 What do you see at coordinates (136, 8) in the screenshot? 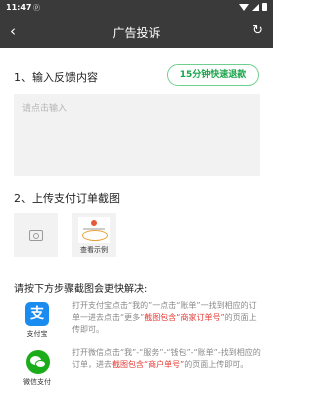
I see `status-bar: 11:47 ⓟ` at bounding box center [136, 8].